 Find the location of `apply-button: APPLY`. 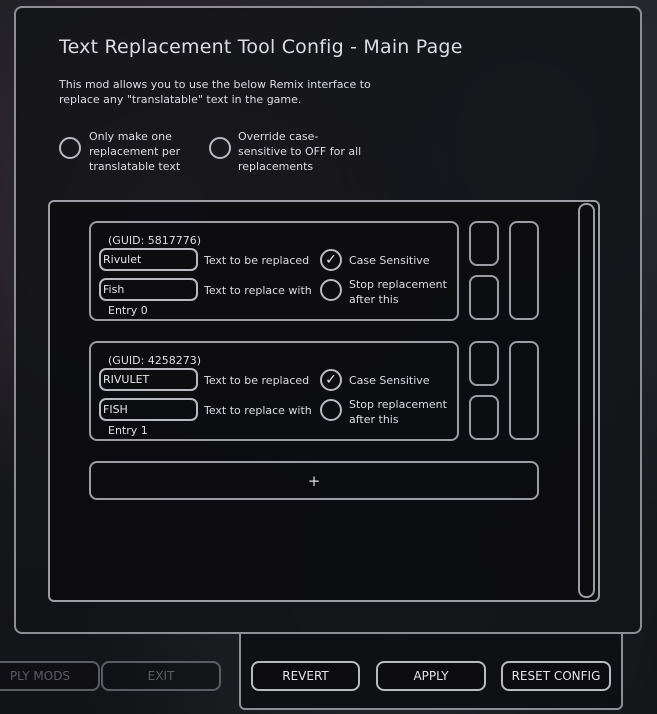

apply-button: APPLY is located at coordinates (431, 676).